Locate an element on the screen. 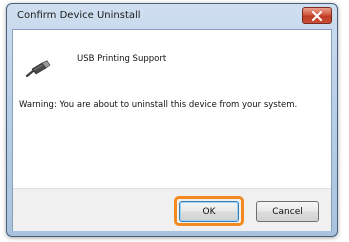 The height and width of the screenshot is (242, 349). ok-button: OK is located at coordinates (209, 211).